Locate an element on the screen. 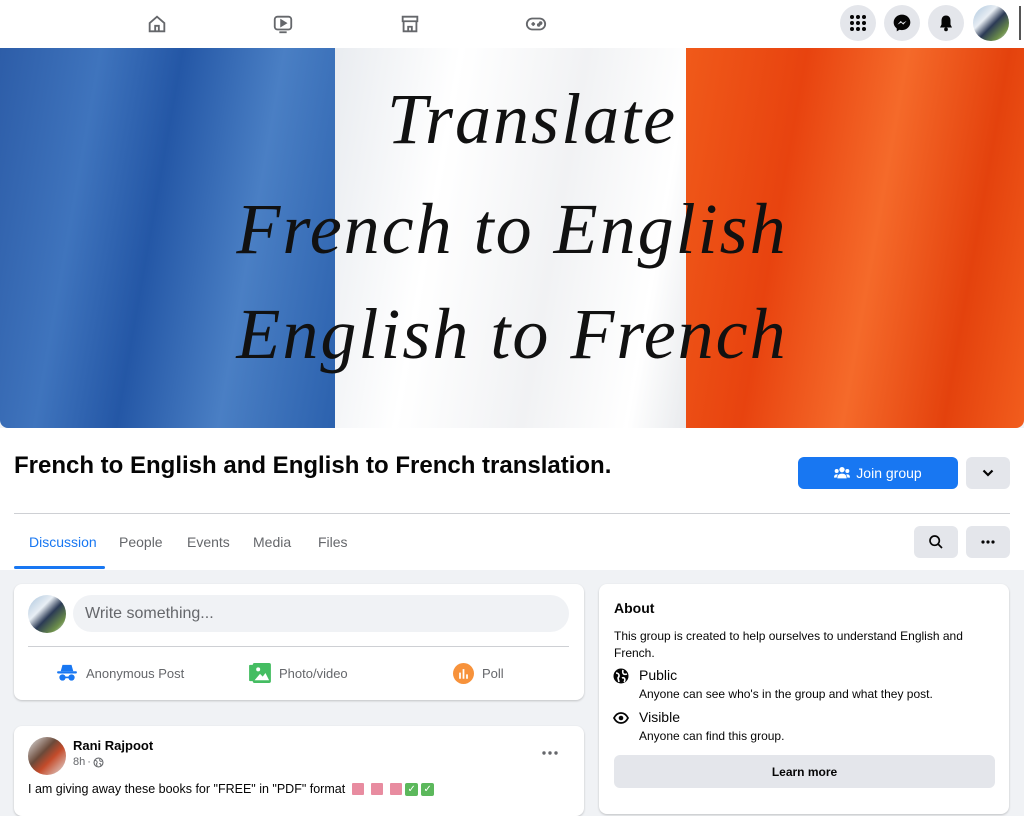  search-group-button is located at coordinates (936, 542).